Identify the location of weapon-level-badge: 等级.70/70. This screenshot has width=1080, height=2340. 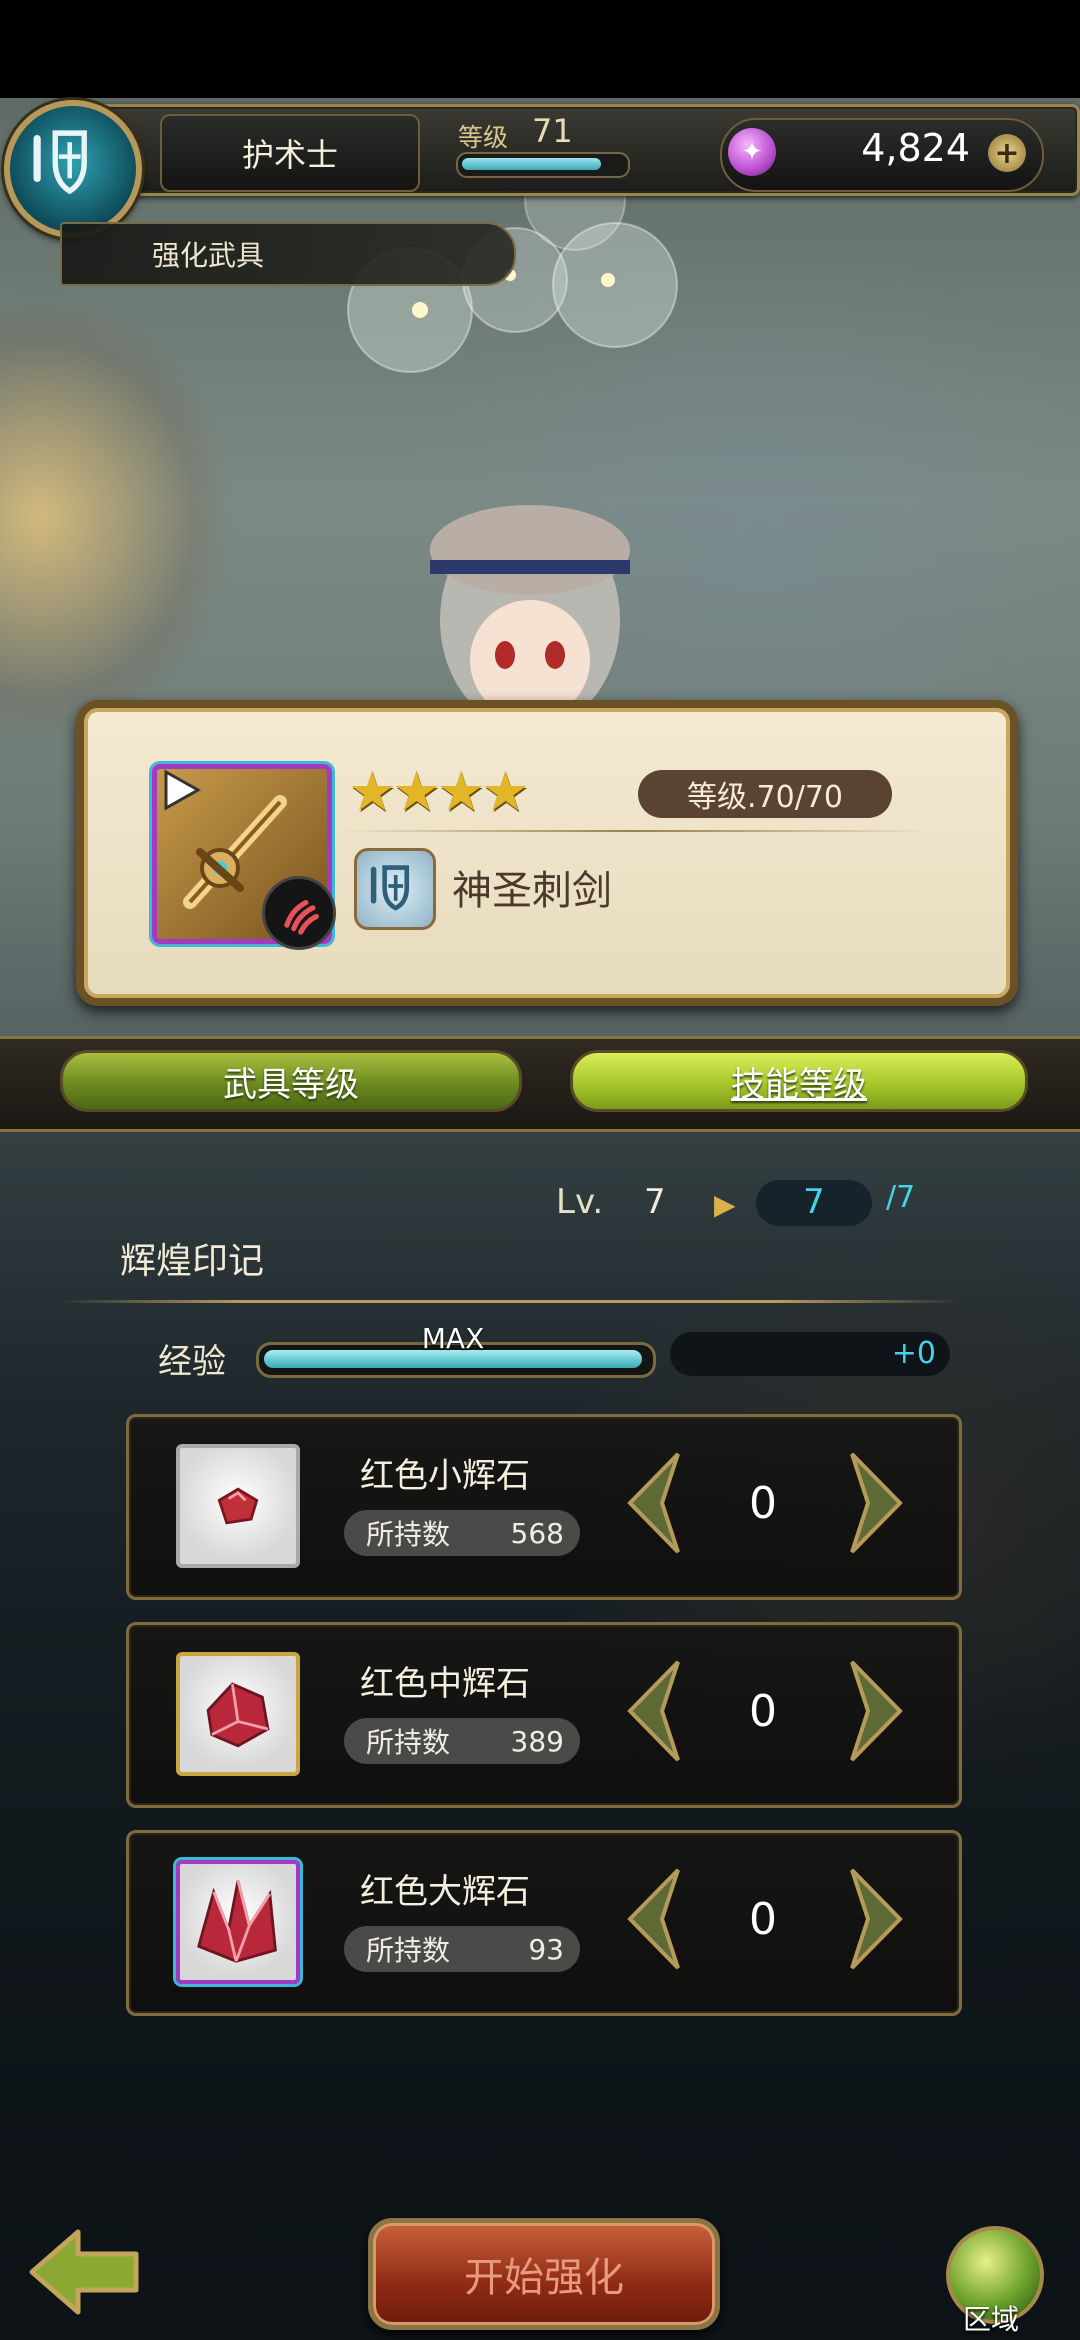
(765, 794).